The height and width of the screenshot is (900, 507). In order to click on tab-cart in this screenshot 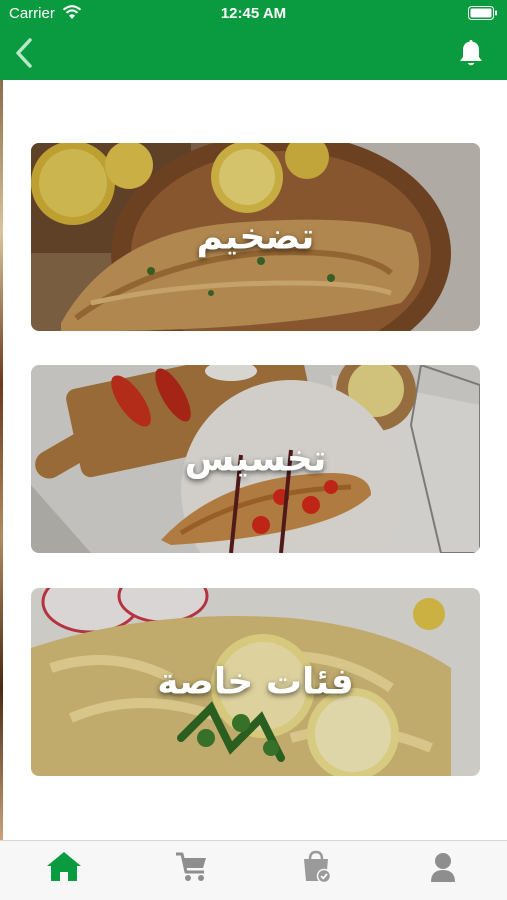, I will do `click(192, 867)`.